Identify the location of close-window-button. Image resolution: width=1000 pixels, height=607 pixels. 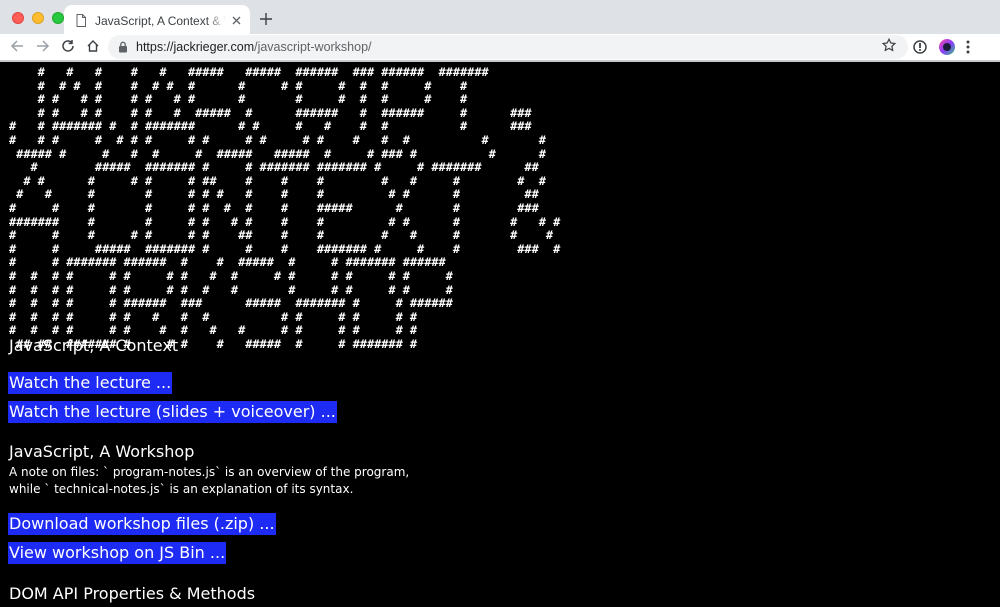
(18, 18).